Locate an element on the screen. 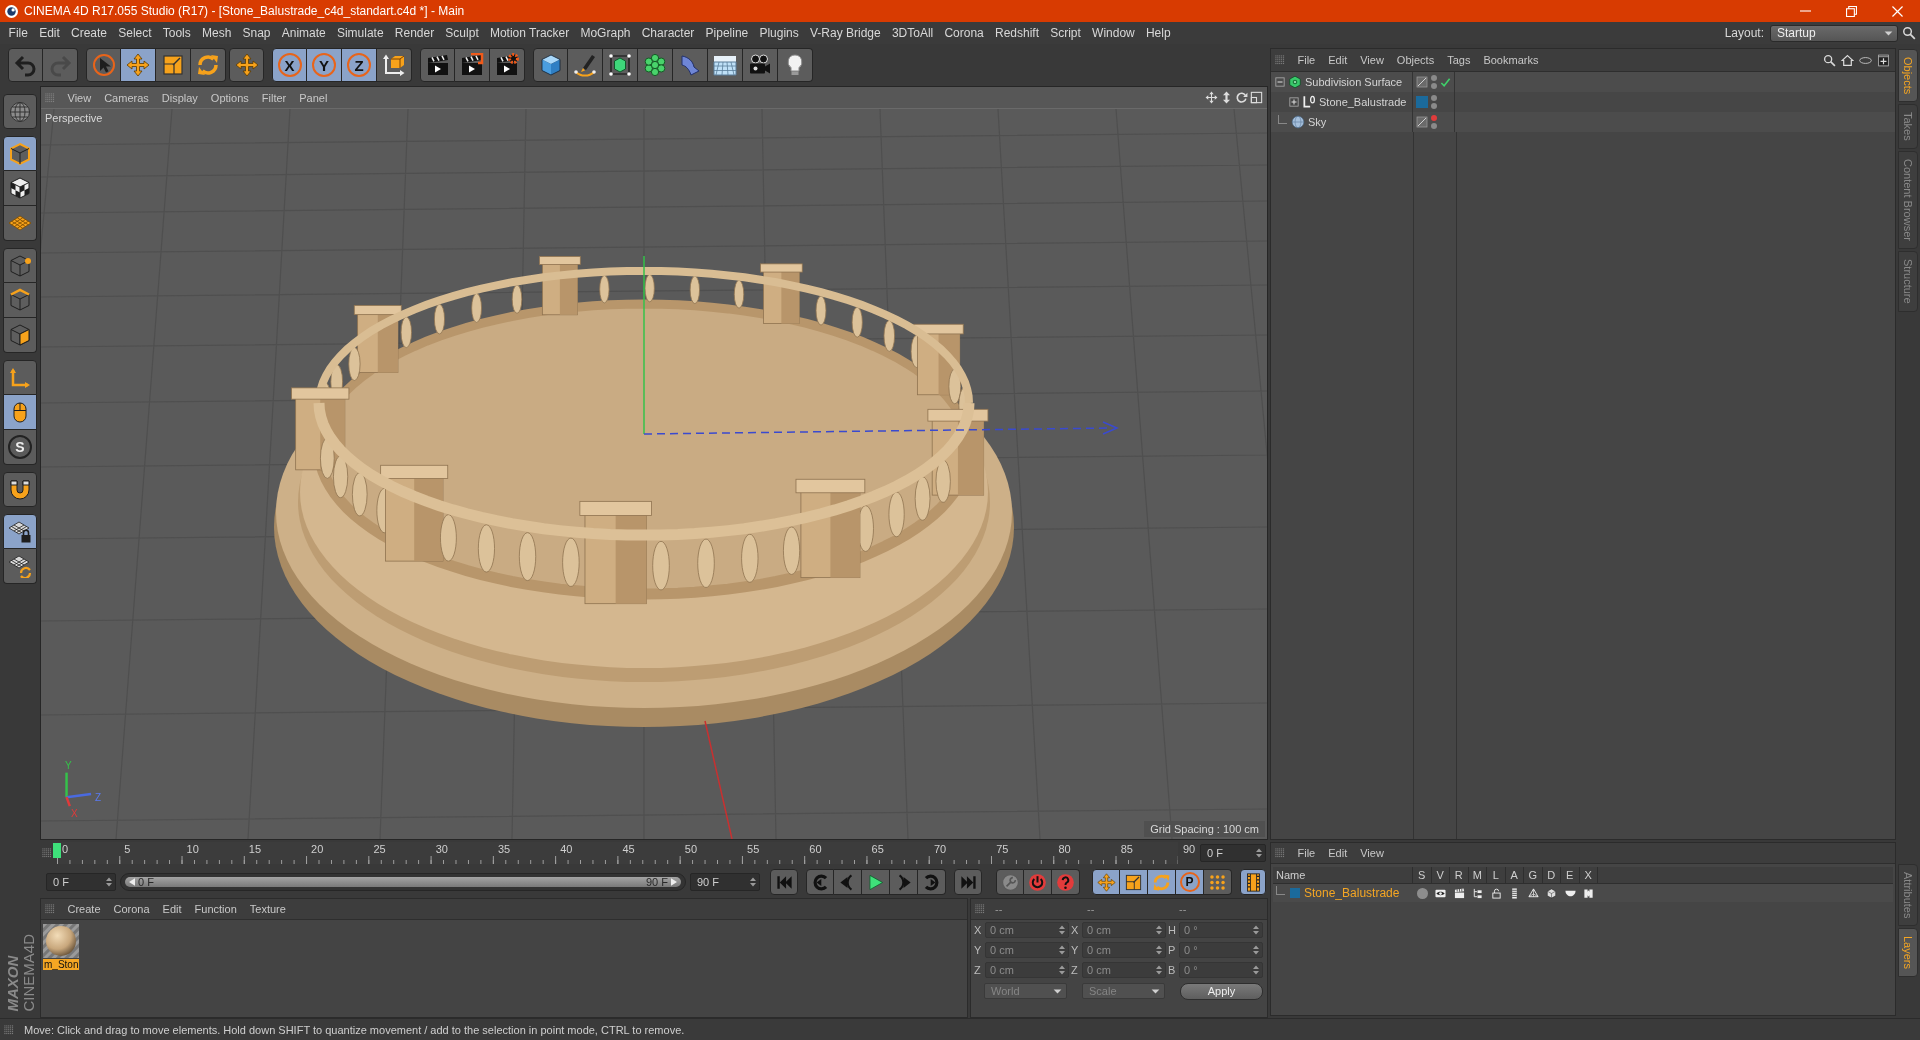 The height and width of the screenshot is (1040, 1920). pyramid-icon is located at coordinates (1533, 893).